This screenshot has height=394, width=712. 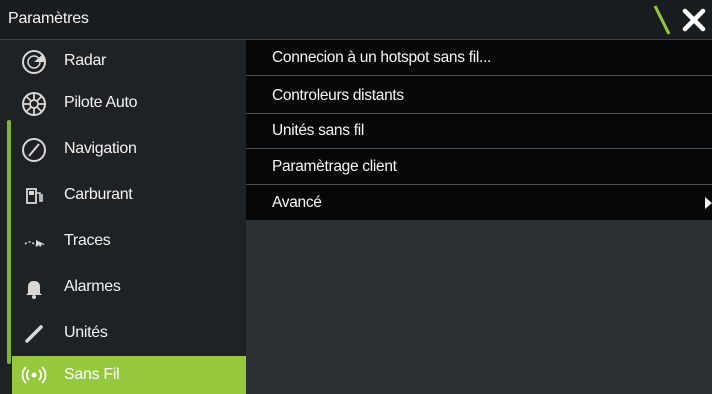 What do you see at coordinates (694, 20) in the screenshot?
I see `close-icon` at bounding box center [694, 20].